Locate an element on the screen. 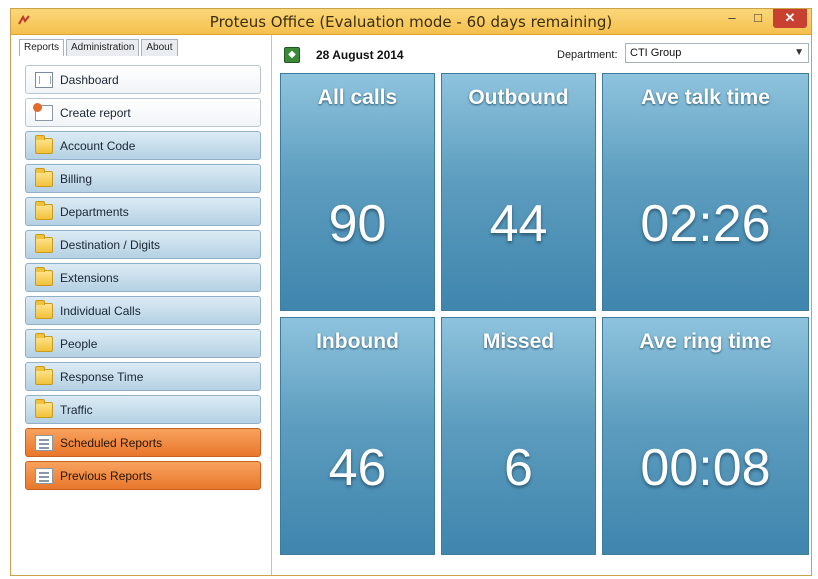 The height and width of the screenshot is (579, 818). nav-item-account-code: Account Code is located at coordinates (143, 145).